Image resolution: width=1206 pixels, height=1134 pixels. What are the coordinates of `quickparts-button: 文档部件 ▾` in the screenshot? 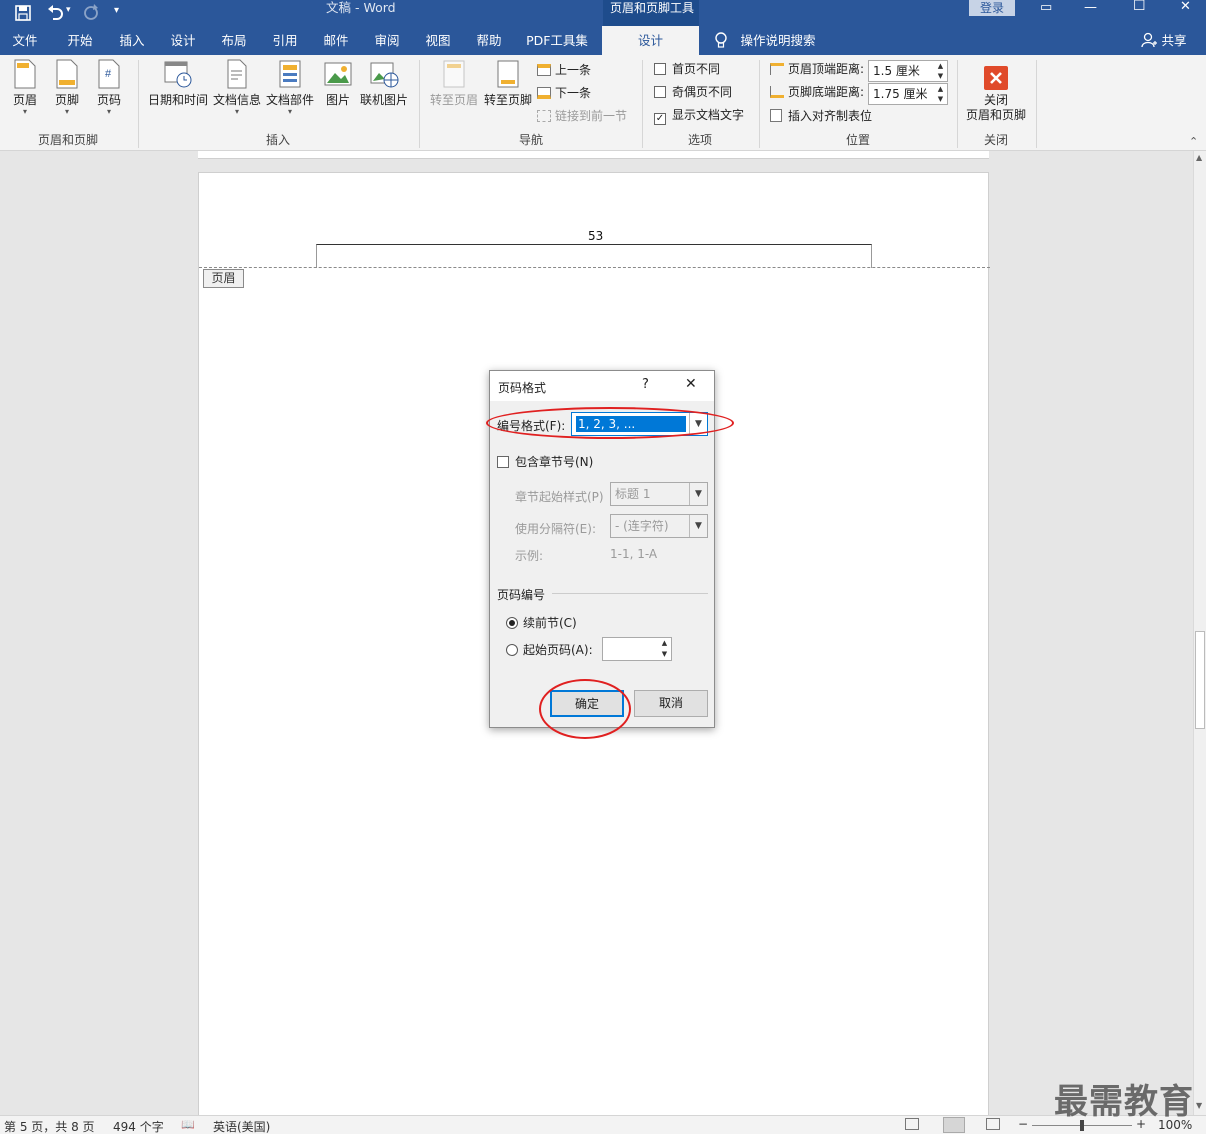 It's located at (290, 87).